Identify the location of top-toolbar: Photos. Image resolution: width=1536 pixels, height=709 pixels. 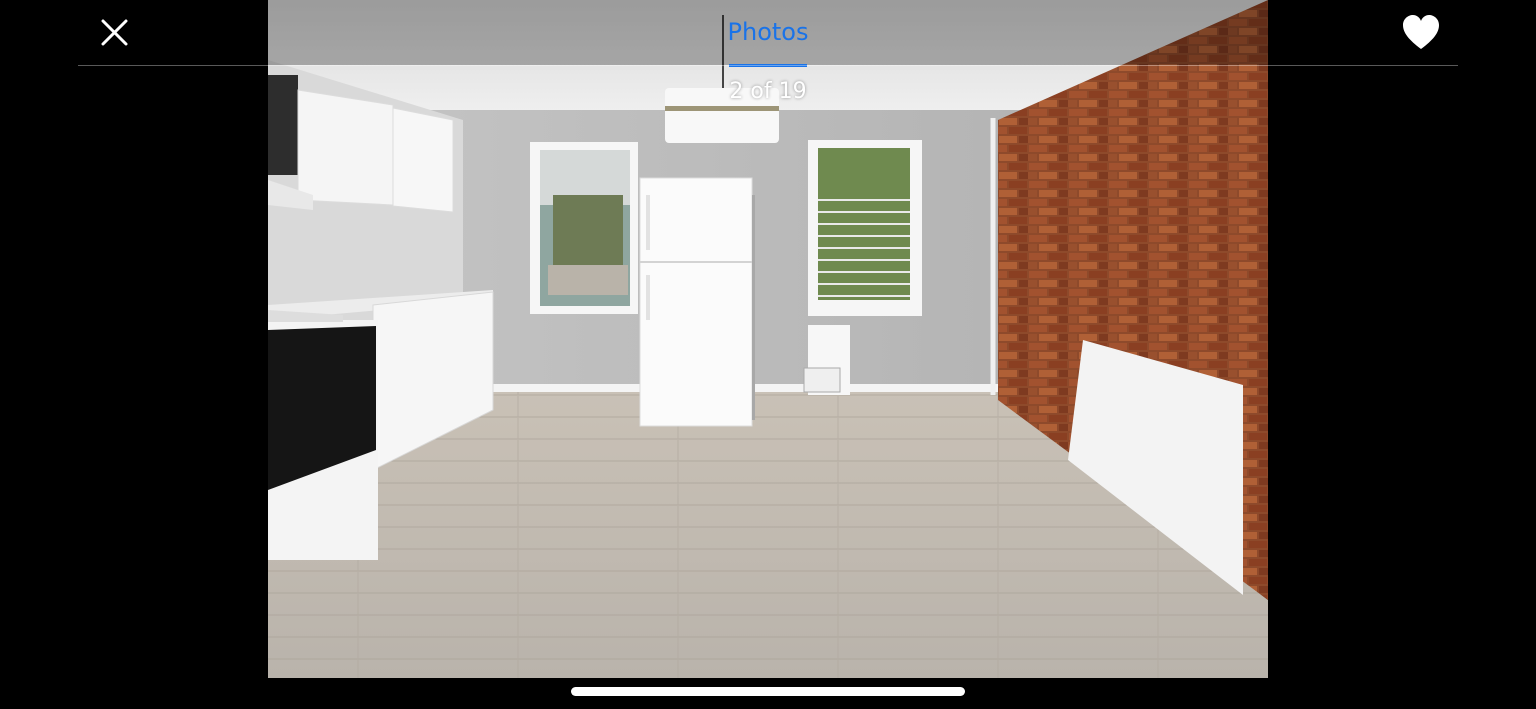
(768, 33).